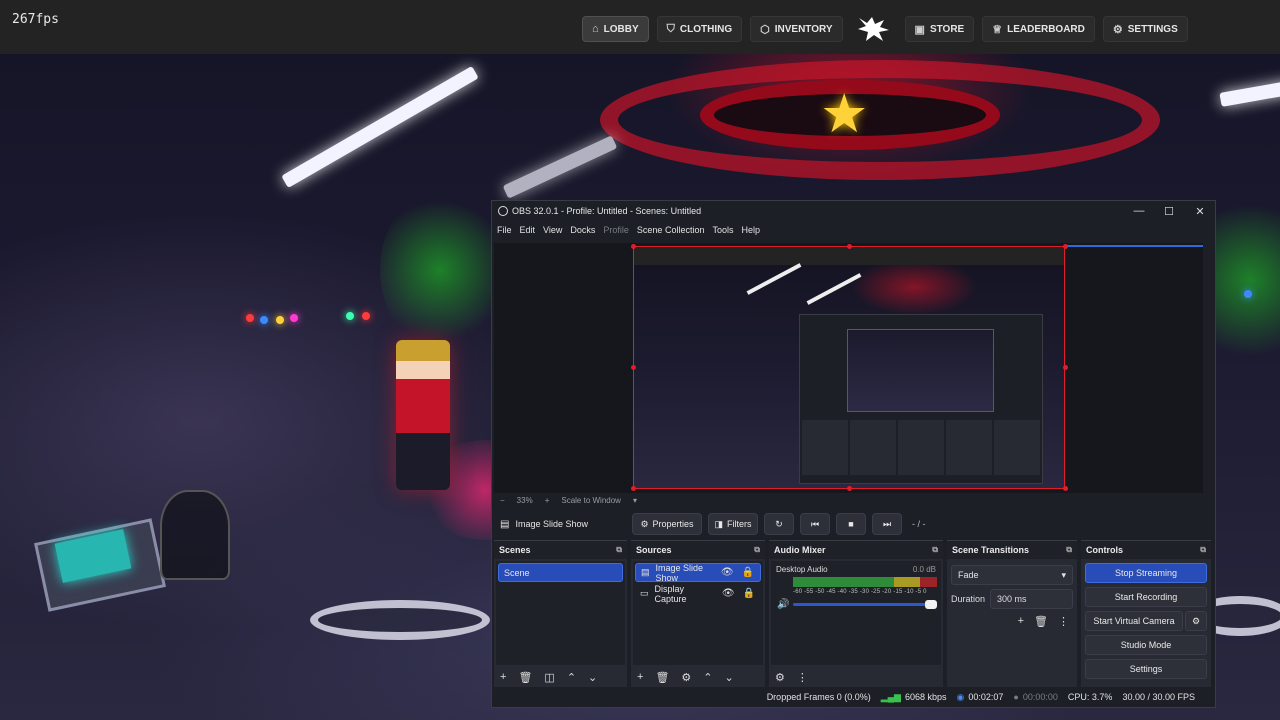  What do you see at coordinates (1031, 599) in the screenshot?
I see `duration-input: 300 ms` at bounding box center [1031, 599].